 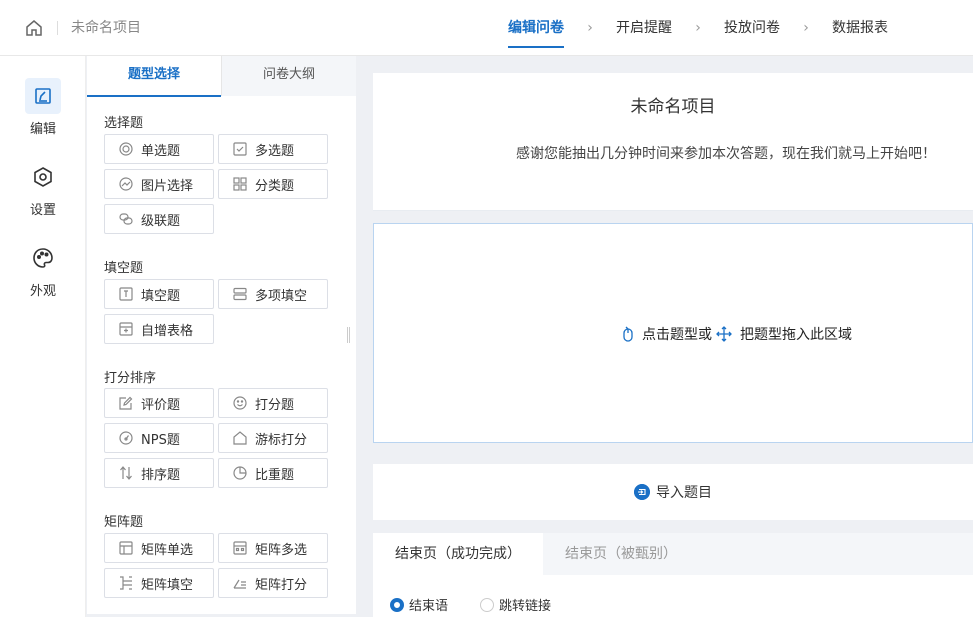 I want to click on qtype-proportion: 比重题, so click(x=273, y=473).